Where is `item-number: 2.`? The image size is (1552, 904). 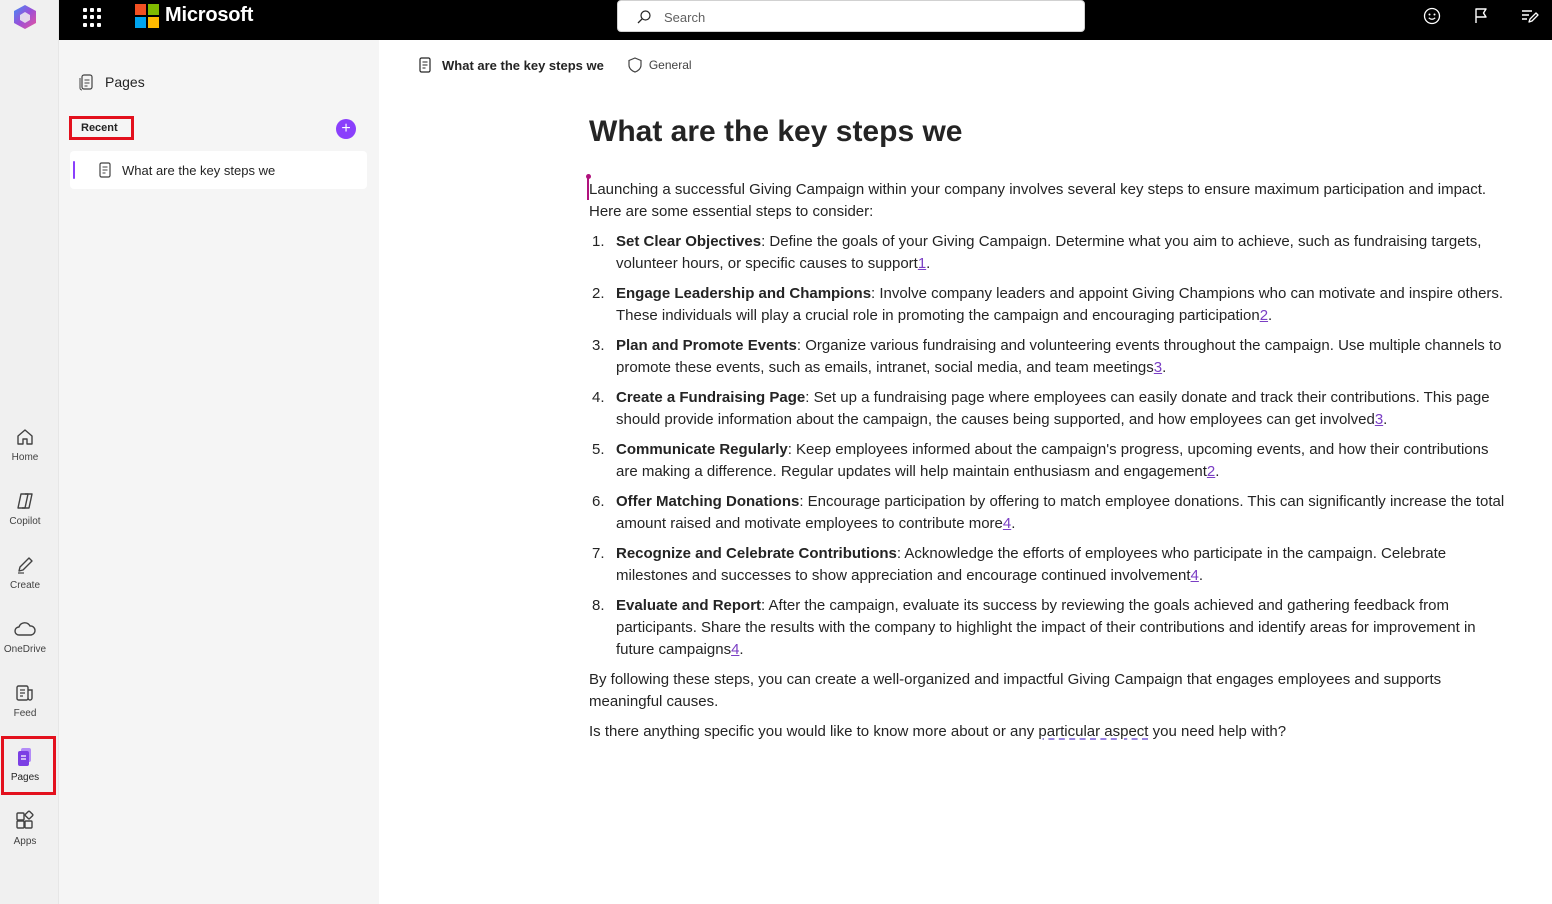
item-number: 2. is located at coordinates (598, 293).